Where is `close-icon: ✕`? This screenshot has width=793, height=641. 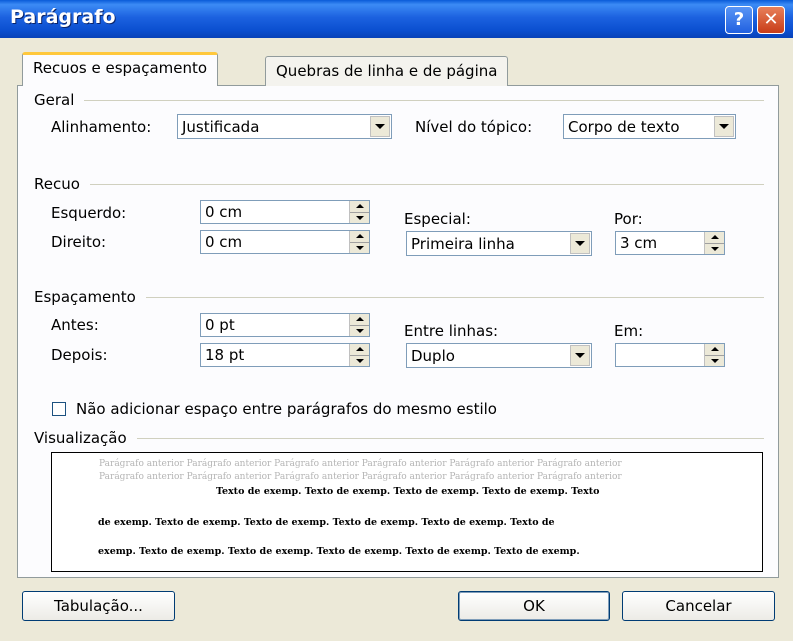 close-icon: ✕ is located at coordinates (771, 19).